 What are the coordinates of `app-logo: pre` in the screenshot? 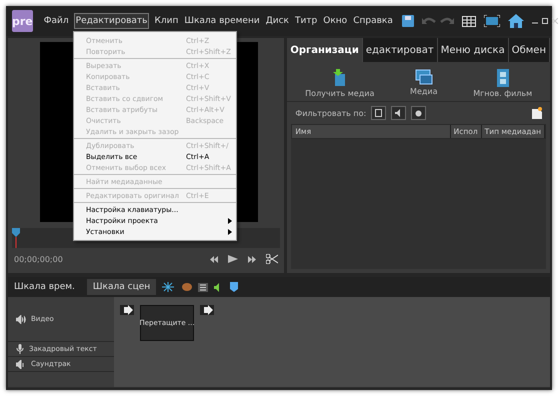 It's located at (22, 21).